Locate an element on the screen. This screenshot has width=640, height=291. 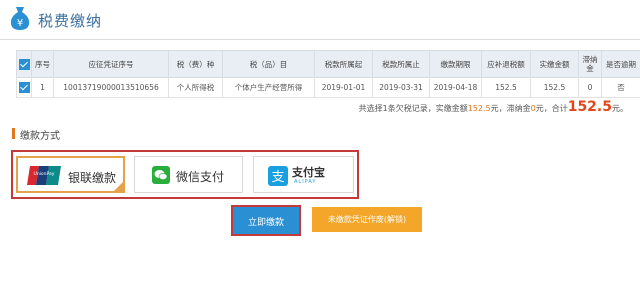
pay-now-button: 立即缴款 is located at coordinates (266, 220).